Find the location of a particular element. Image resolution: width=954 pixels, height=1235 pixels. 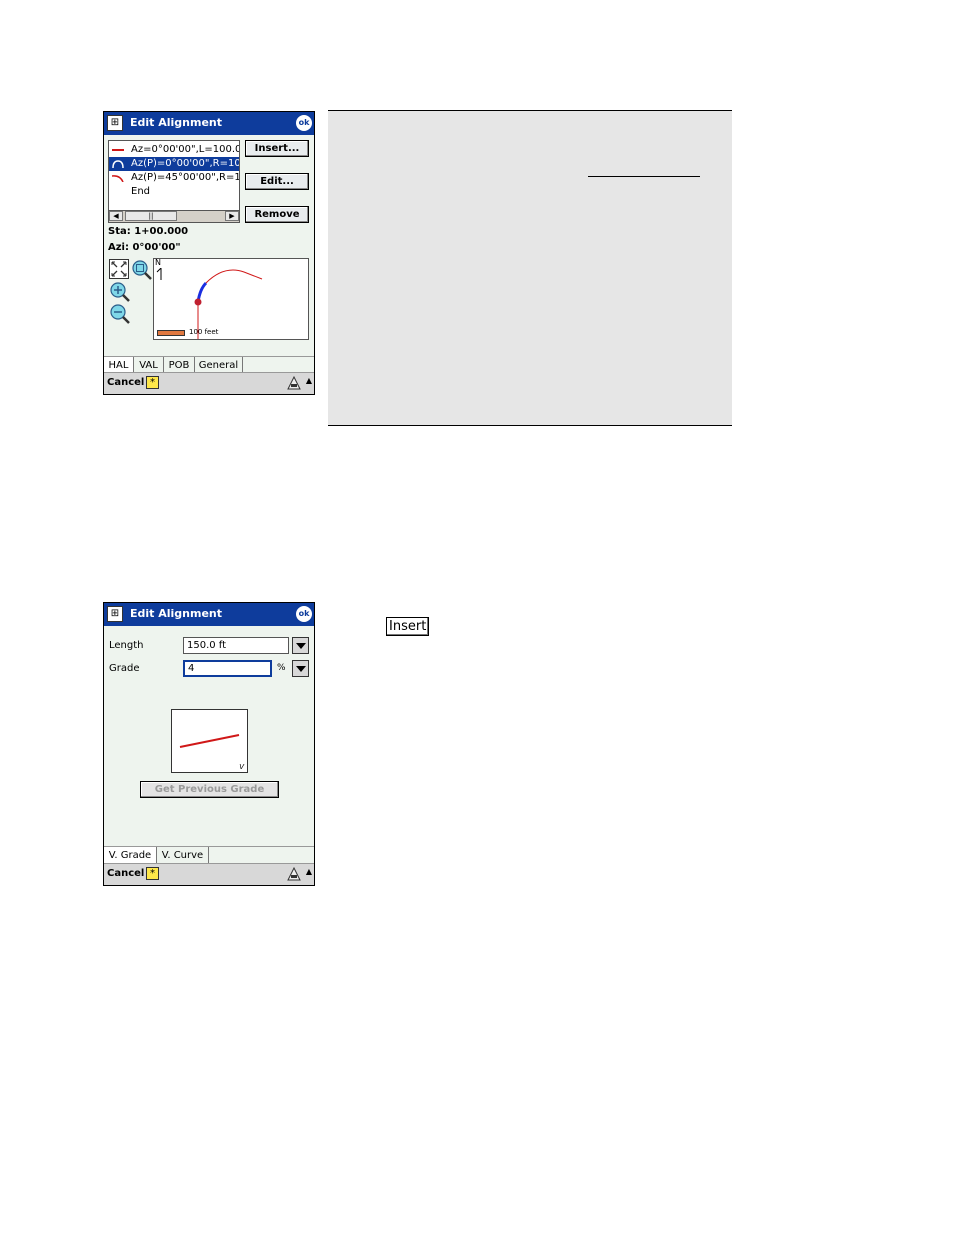

length-field: 150.0 ft is located at coordinates (236, 645).